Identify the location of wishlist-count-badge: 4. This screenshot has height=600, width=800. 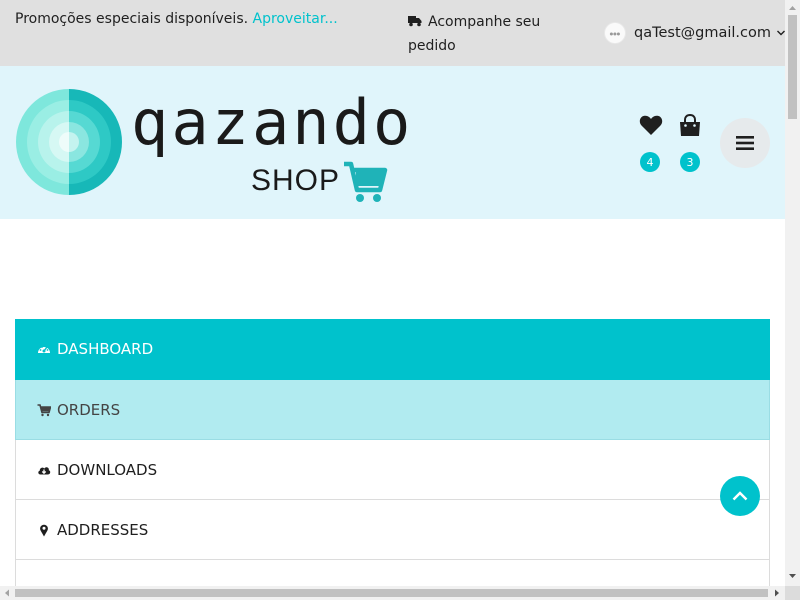
(650, 162).